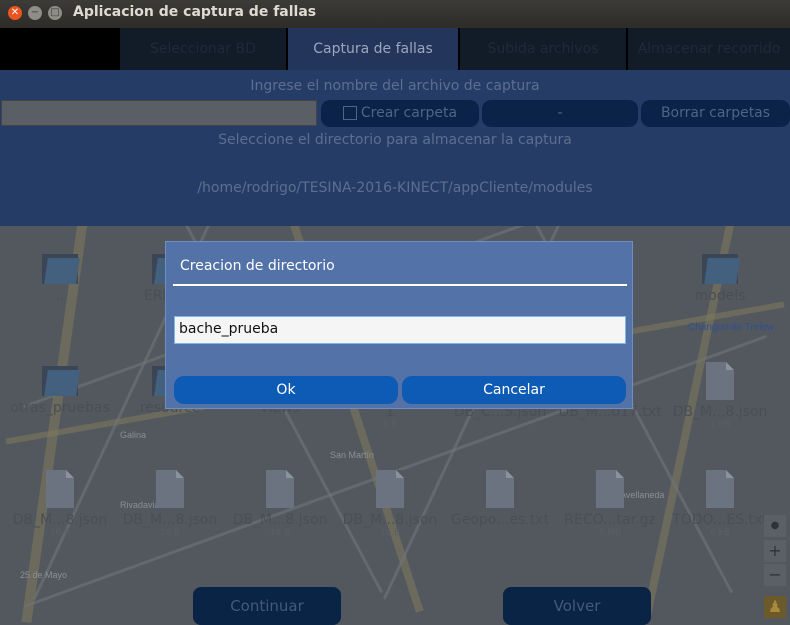  Describe the element at coordinates (203, 49) in the screenshot. I see `tab-seleccionar-bd: Seleccionar BD` at that location.